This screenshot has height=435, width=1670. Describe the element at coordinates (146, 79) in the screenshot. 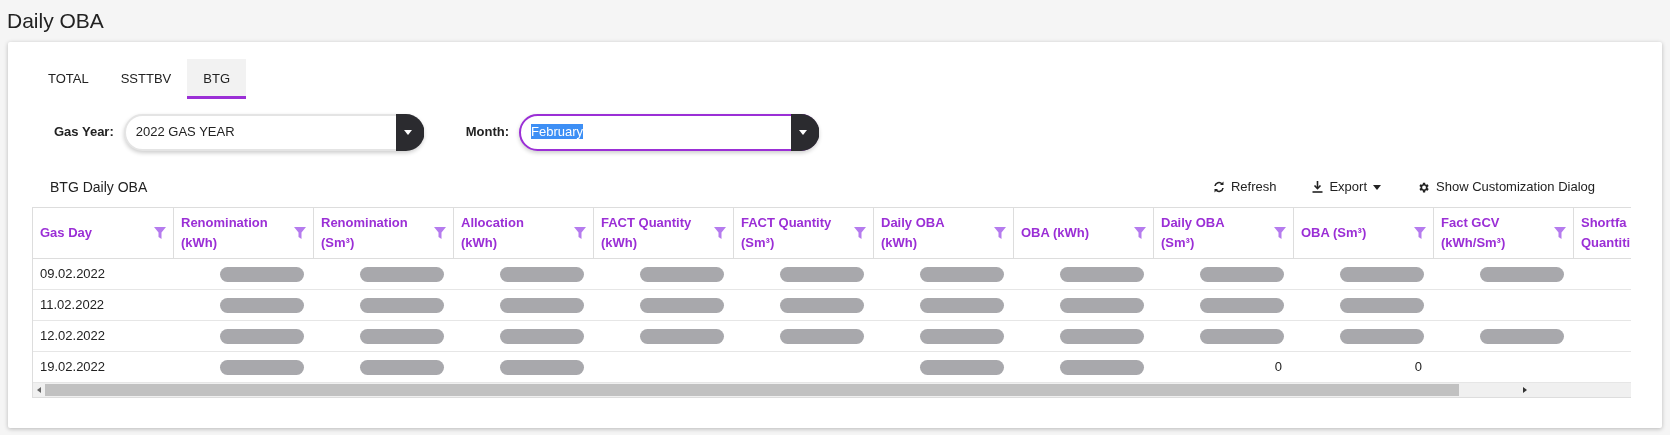

I see `tab: SSTTBV` at that location.